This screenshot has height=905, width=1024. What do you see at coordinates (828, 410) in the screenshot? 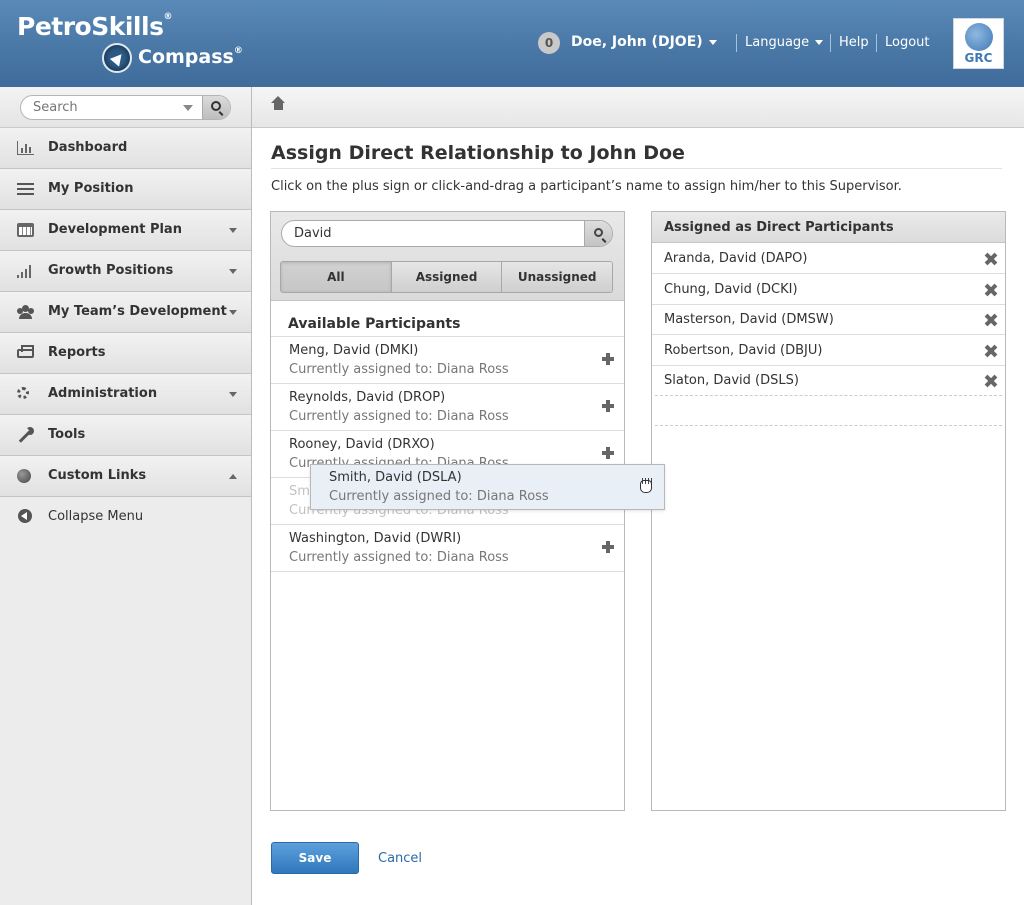
I see `drop-target` at bounding box center [828, 410].